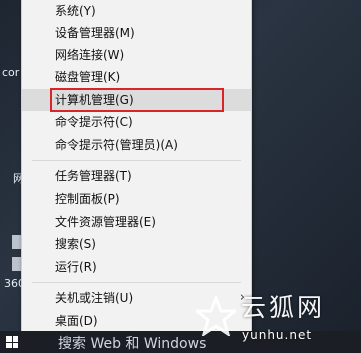 The image size is (361, 353). What do you see at coordinates (12, 342) in the screenshot?
I see `windows-logo-icon` at bounding box center [12, 342].